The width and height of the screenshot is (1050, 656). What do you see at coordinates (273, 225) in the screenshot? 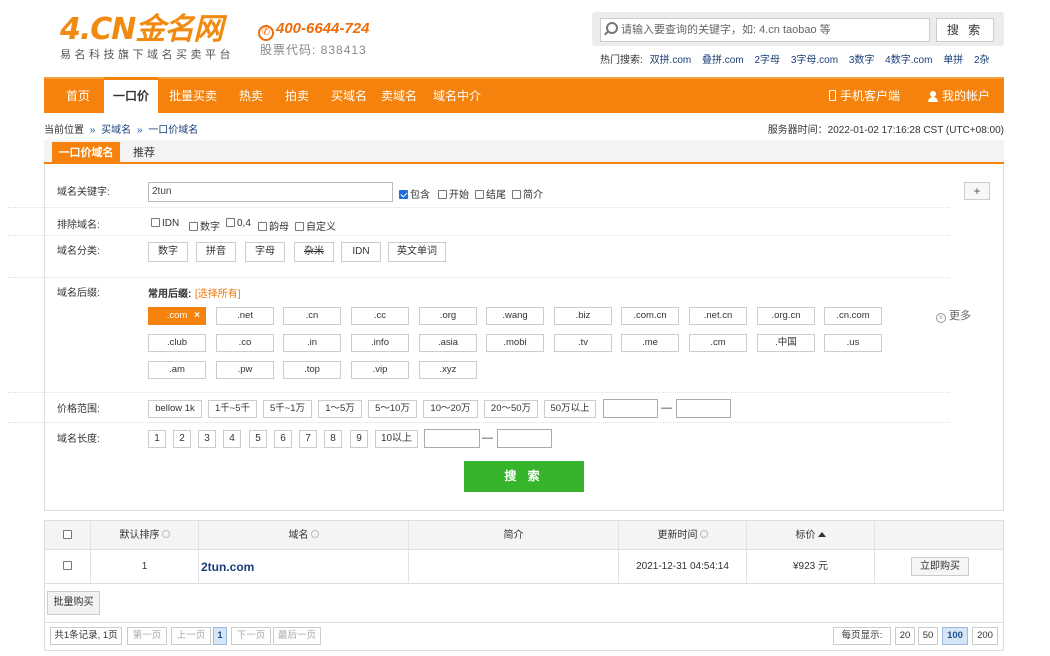
I see `exclude-finals: 韵母` at bounding box center [273, 225].